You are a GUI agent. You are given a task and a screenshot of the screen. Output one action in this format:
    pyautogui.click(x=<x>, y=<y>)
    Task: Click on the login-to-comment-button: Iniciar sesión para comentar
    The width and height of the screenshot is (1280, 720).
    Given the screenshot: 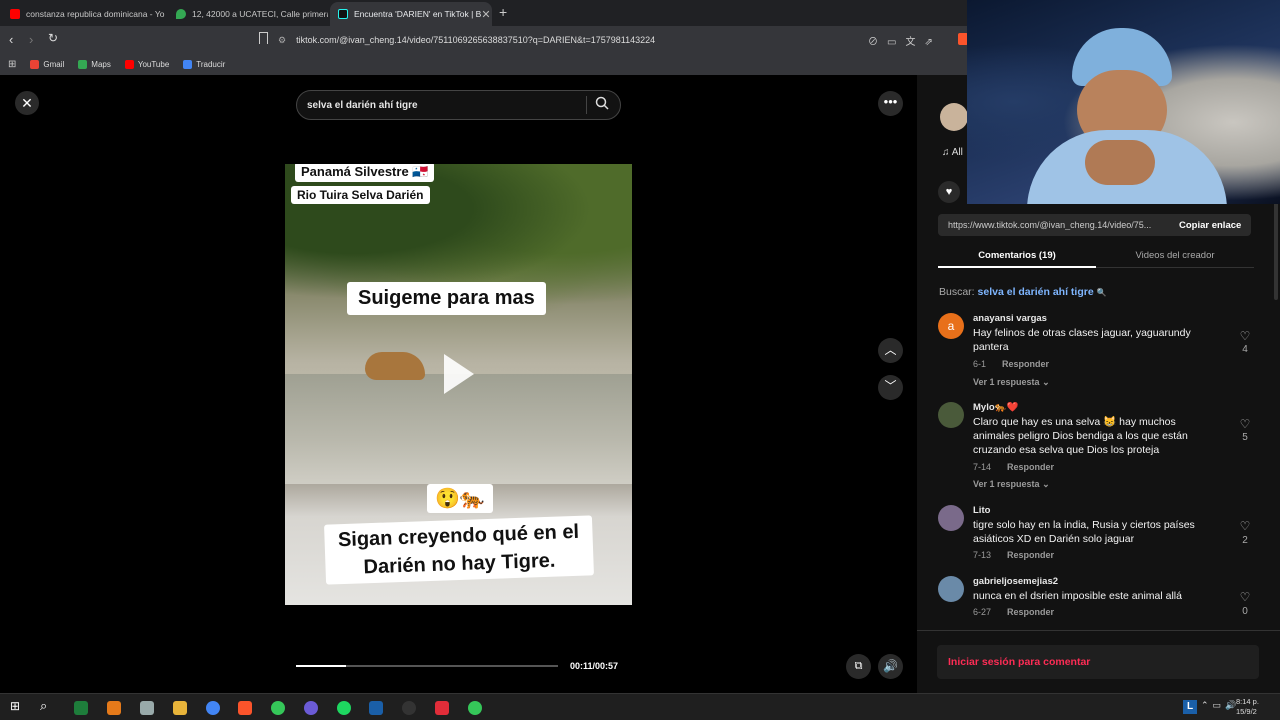 What is the action you would take?
    pyautogui.click(x=1098, y=662)
    